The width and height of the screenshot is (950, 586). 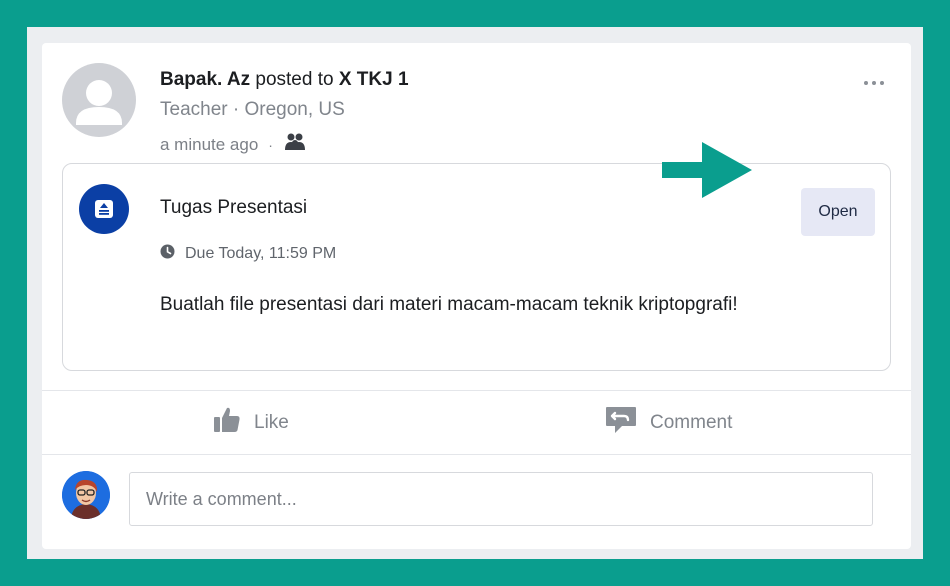 I want to click on author-name: Bapak. Az, so click(x=205, y=79).